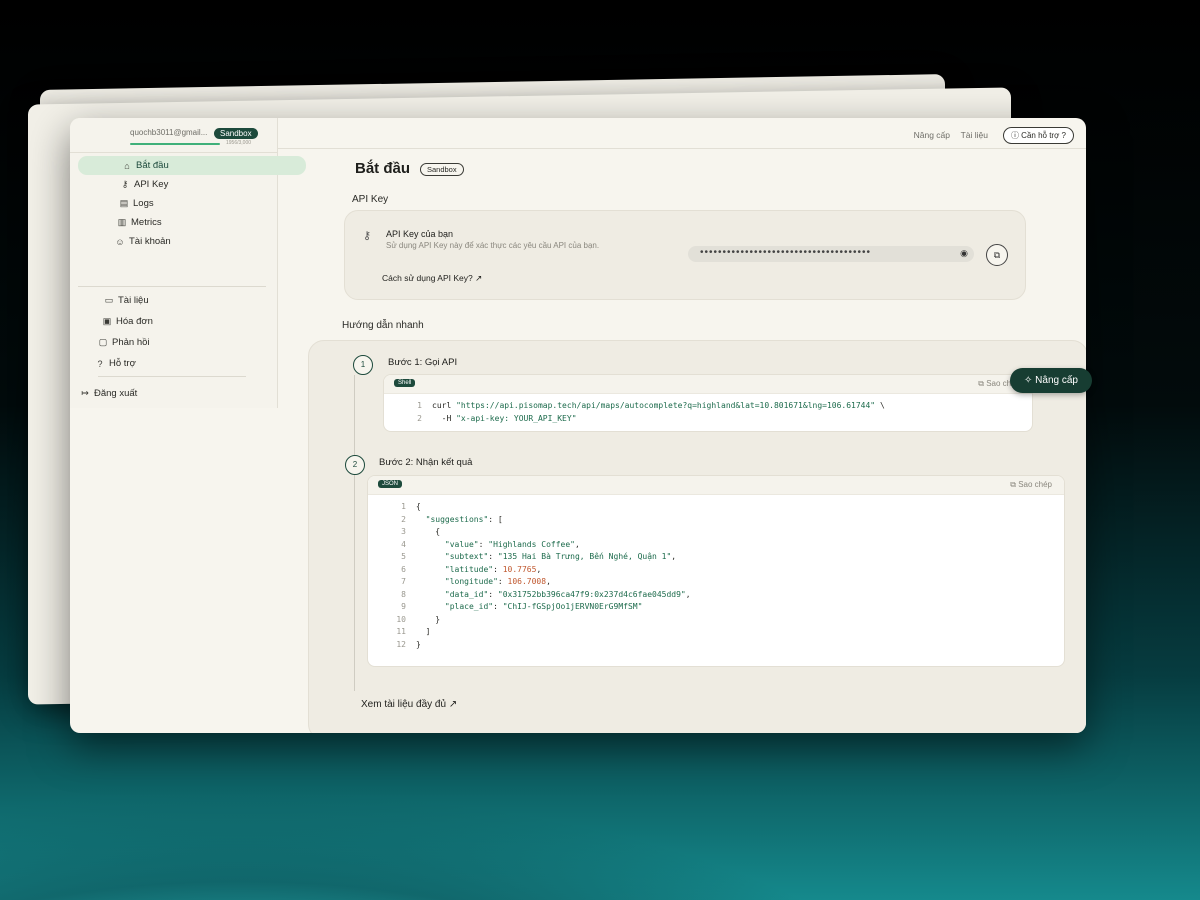 The height and width of the screenshot is (900, 1200). I want to click on api-key-masked-value: ••••••••••••••••••••••••••••••••••••••, so click(786, 252).